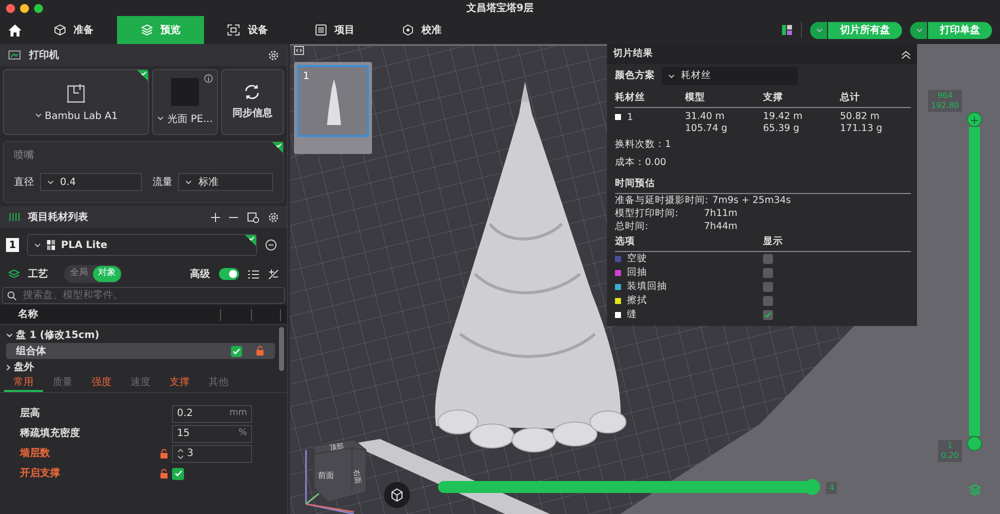  I want to click on checkmark-icon, so click(178, 473).